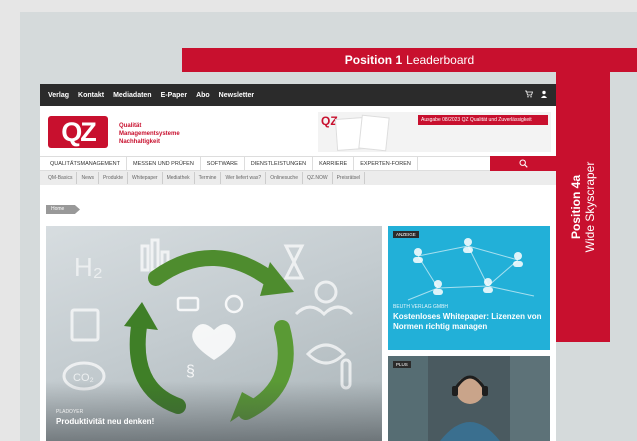  I want to click on plus-article-card: PLUS, so click(469, 398).